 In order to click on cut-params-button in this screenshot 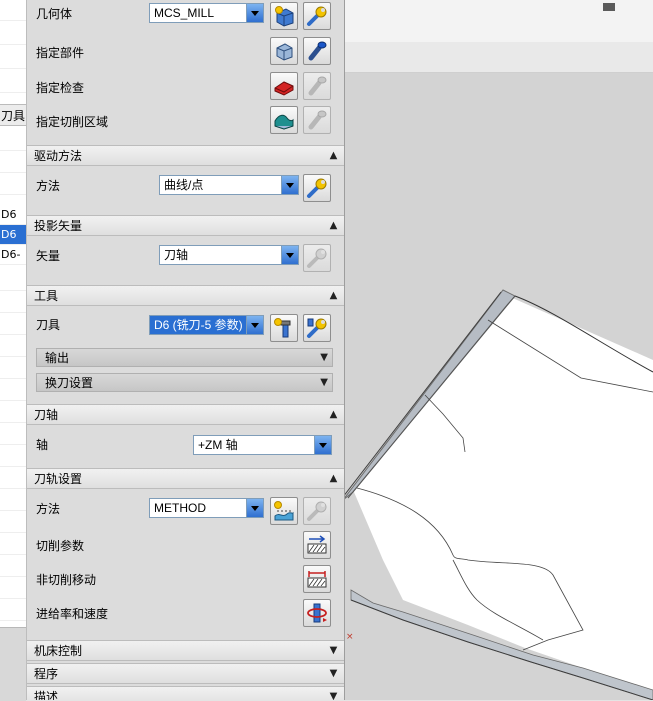, I will do `click(317, 545)`.